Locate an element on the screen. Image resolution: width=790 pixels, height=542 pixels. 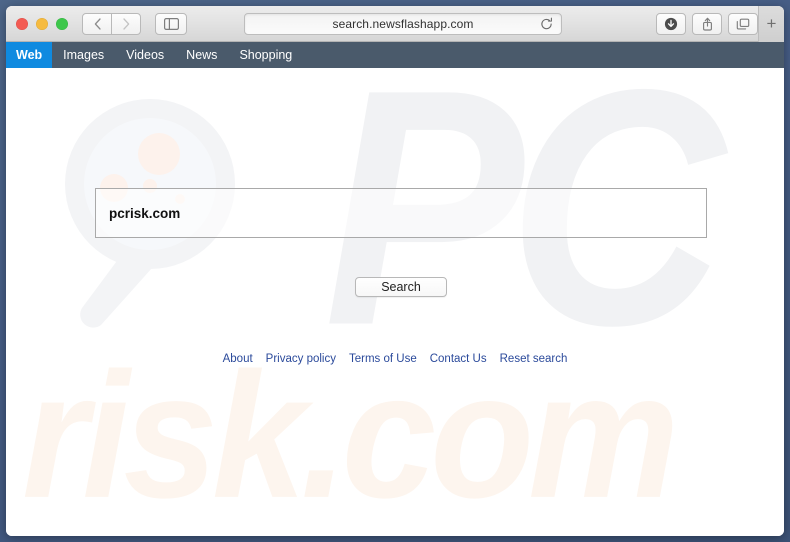
back-button is located at coordinates (97, 23).